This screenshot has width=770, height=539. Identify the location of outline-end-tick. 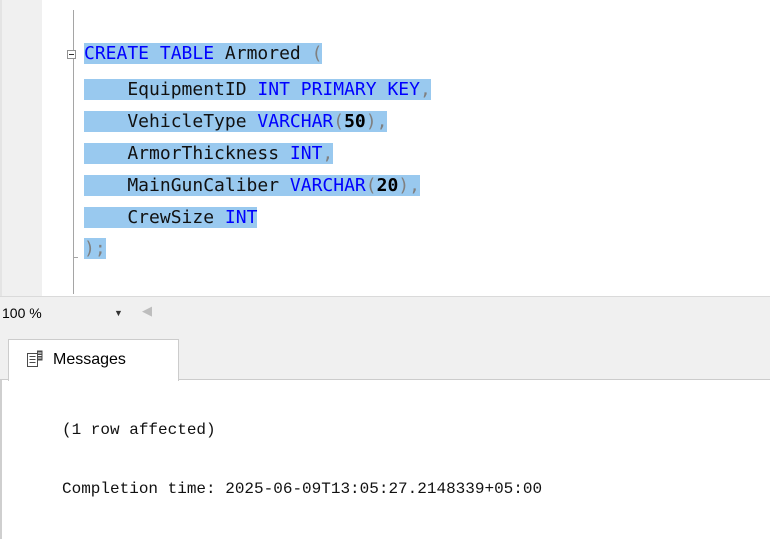
(75, 257).